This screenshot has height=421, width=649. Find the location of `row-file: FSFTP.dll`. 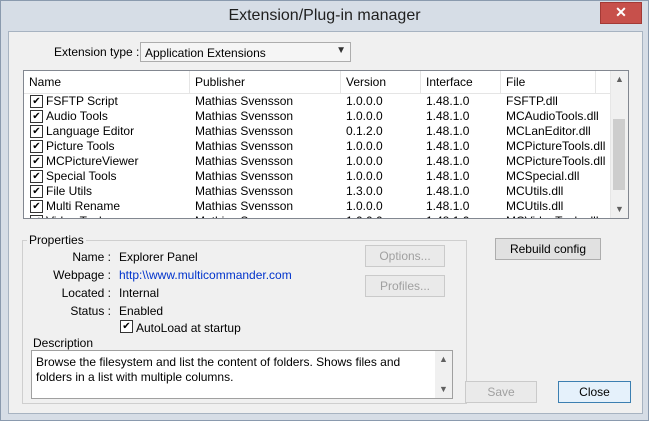

row-file: FSFTP.dll is located at coordinates (532, 101).